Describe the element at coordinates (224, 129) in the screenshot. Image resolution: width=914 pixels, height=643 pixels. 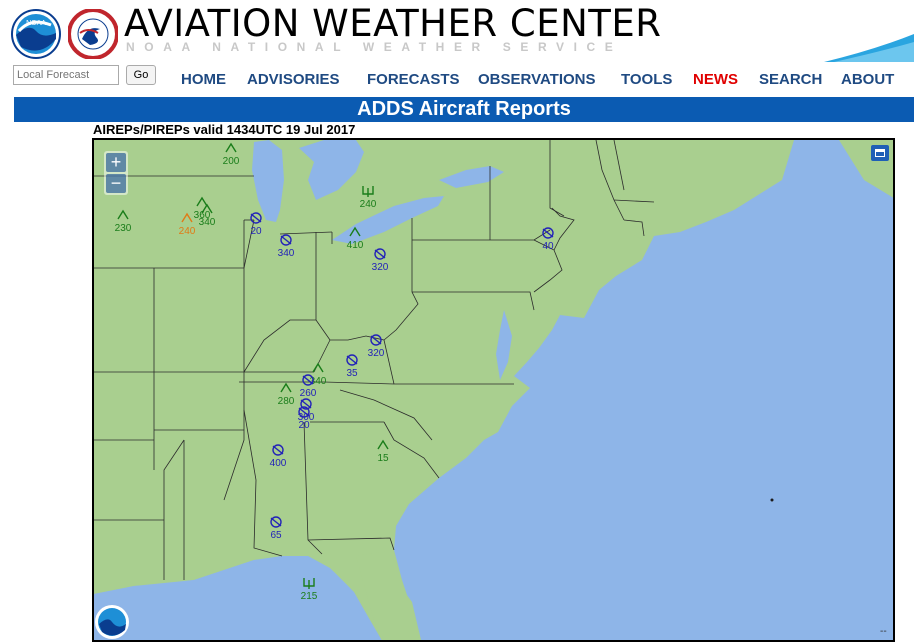
I see `valid-time-caption: AIREPs/PIREPs valid 1434UTC 19 Jul 2017` at that location.